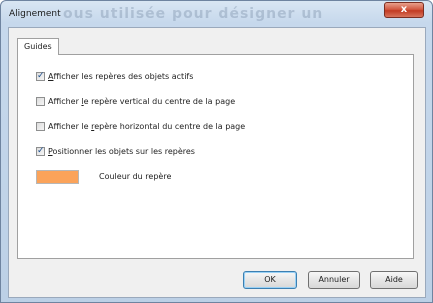  Describe the element at coordinates (193, 14) in the screenshot. I see `background-ghost-text: ous utilisée pour désigner un` at that location.